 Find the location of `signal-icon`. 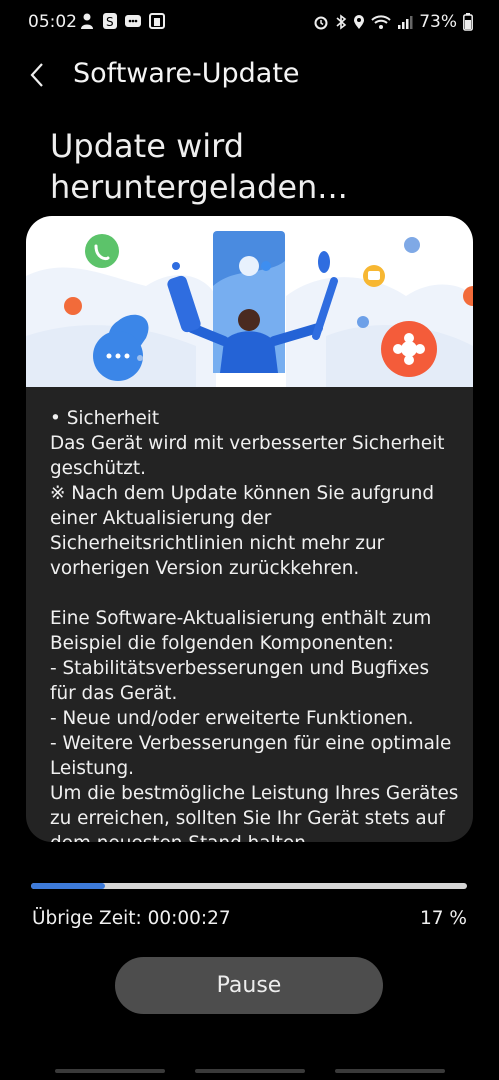

signal-icon is located at coordinates (405, 22).